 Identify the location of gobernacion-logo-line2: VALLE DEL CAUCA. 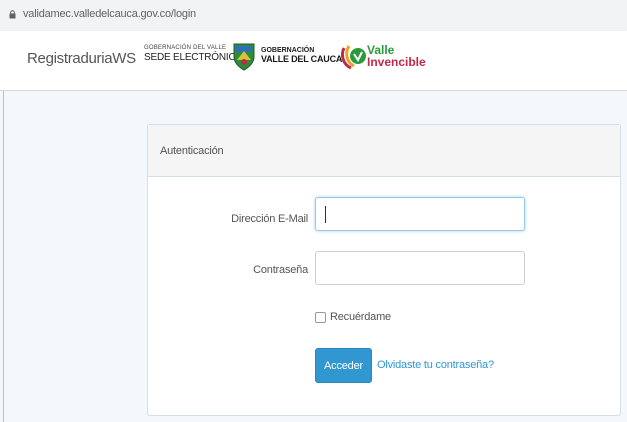
(302, 59).